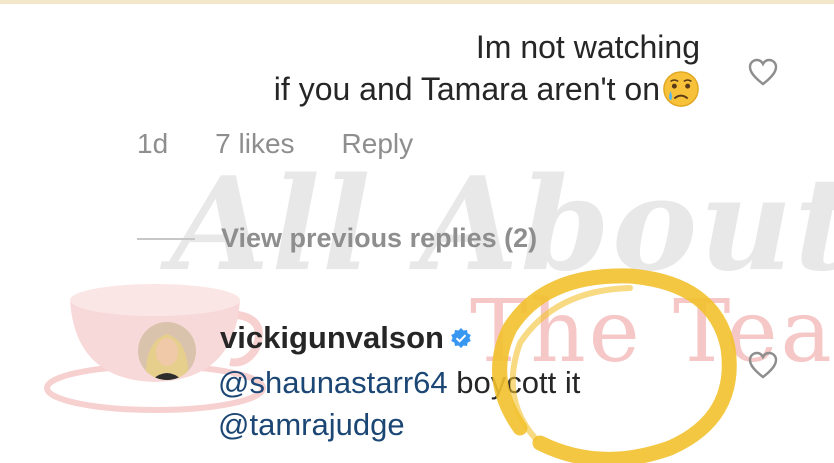  Describe the element at coordinates (466, 89) in the screenshot. I see `comment-line-2-text: if you and Tamara aren't on` at that location.